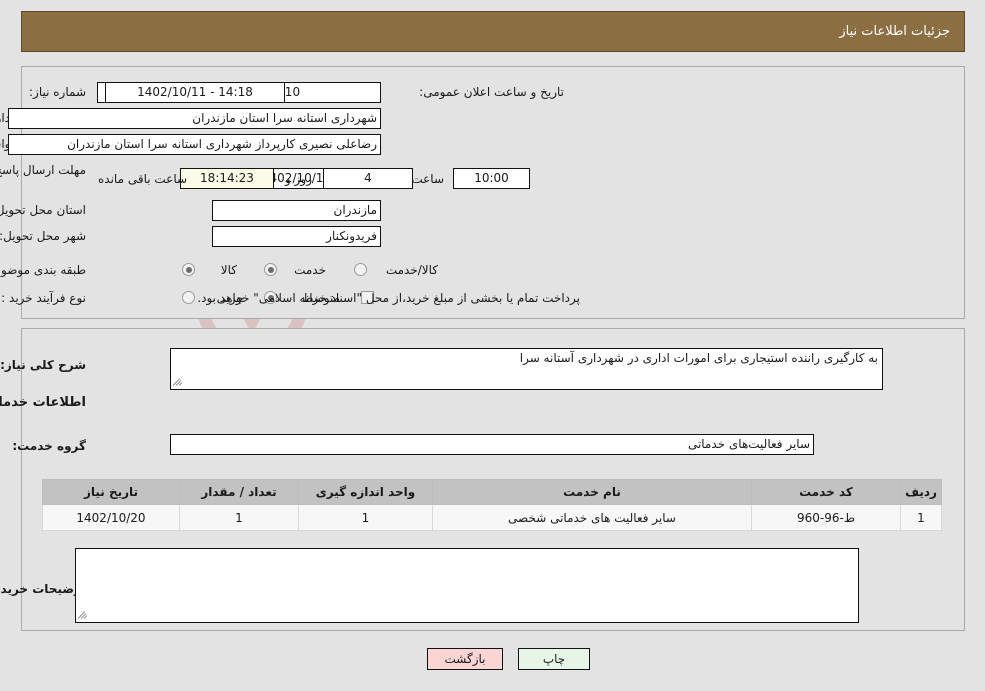  Describe the element at coordinates (270, 269) in the screenshot. I see `radio-category-khedmat` at that location.